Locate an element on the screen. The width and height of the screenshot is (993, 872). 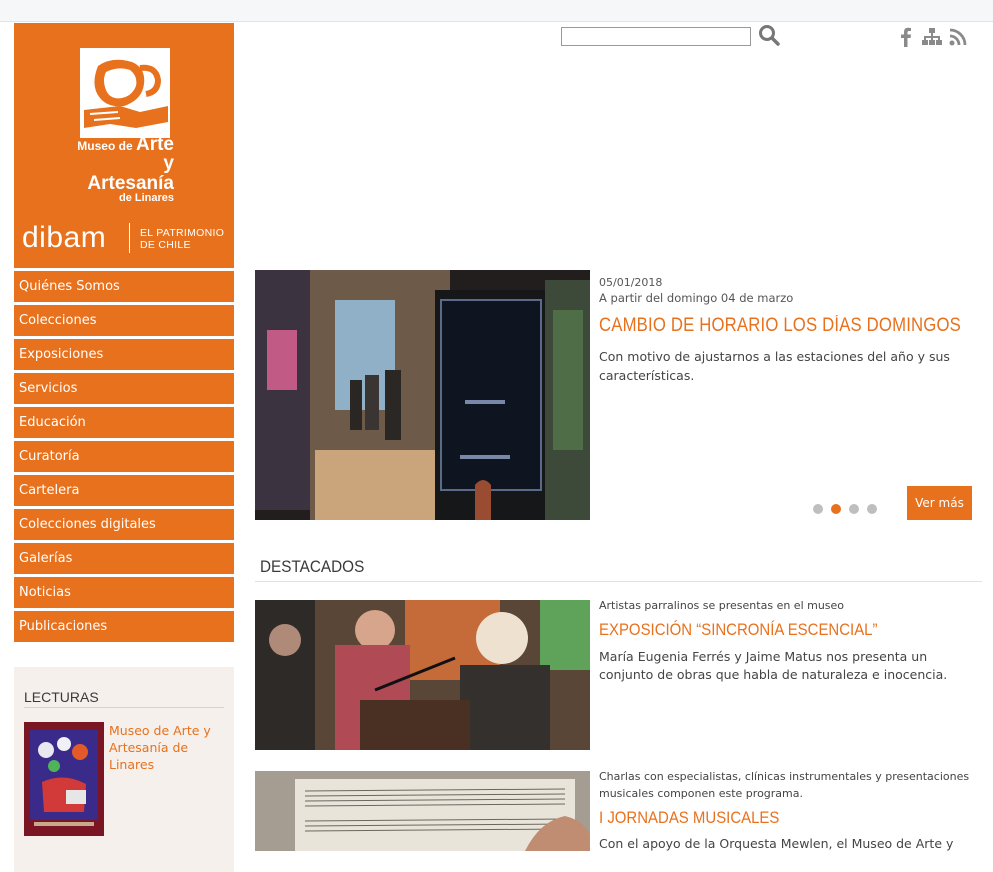
book-cover-art is located at coordinates (64, 779).